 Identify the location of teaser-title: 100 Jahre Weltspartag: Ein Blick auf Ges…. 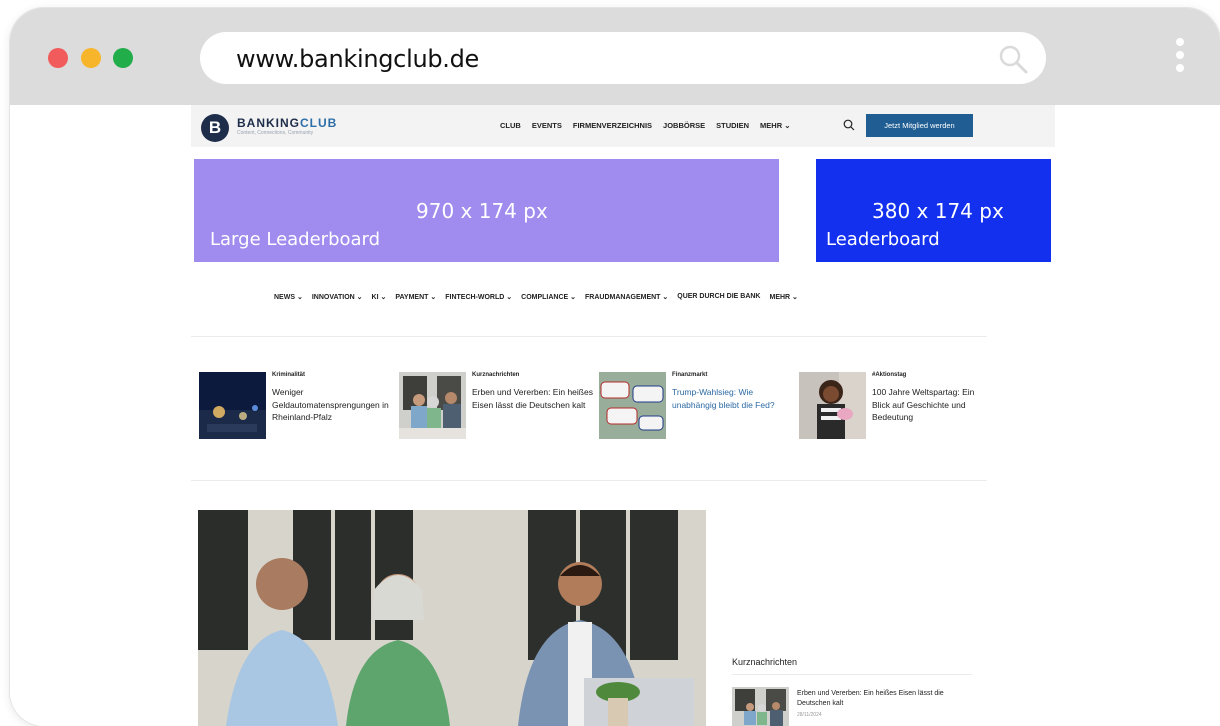
(933, 405).